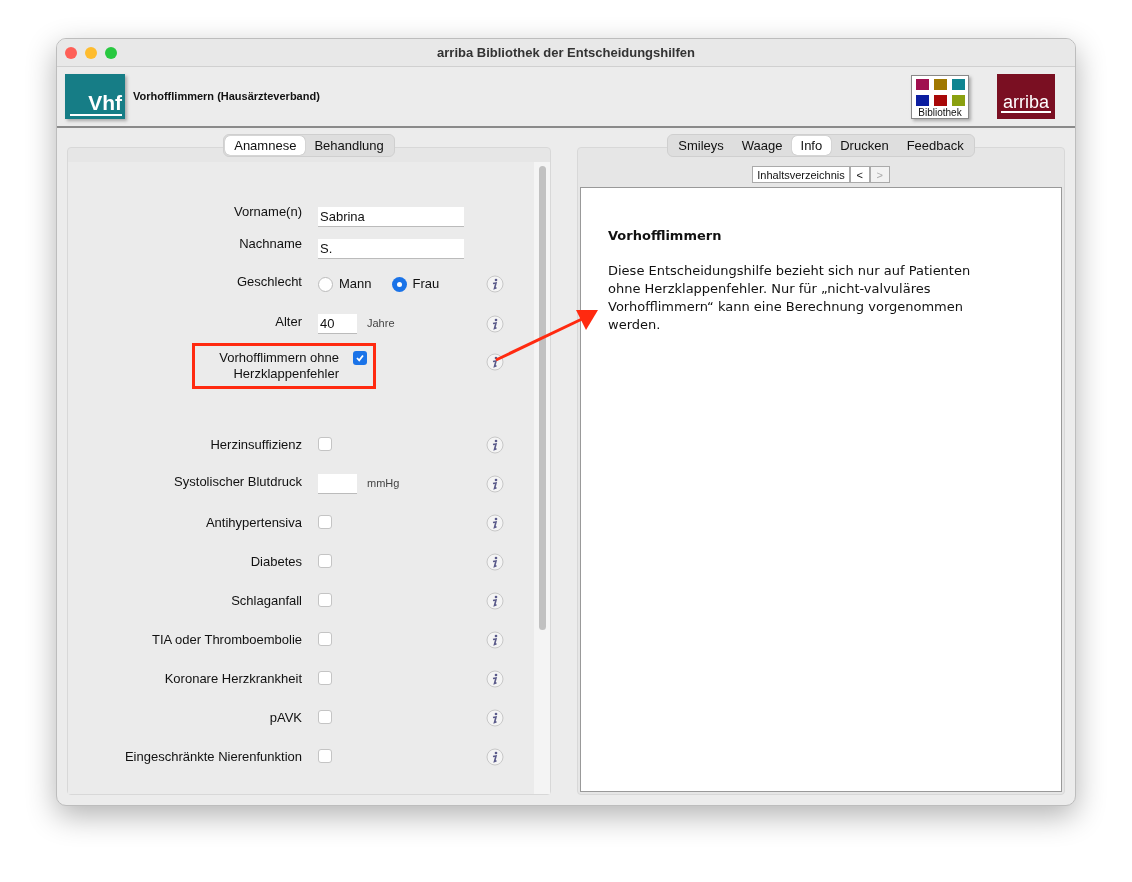 The image size is (1132, 882). Describe the element at coordinates (276, 561) in the screenshot. I see `field-label: Diabetes` at that location.